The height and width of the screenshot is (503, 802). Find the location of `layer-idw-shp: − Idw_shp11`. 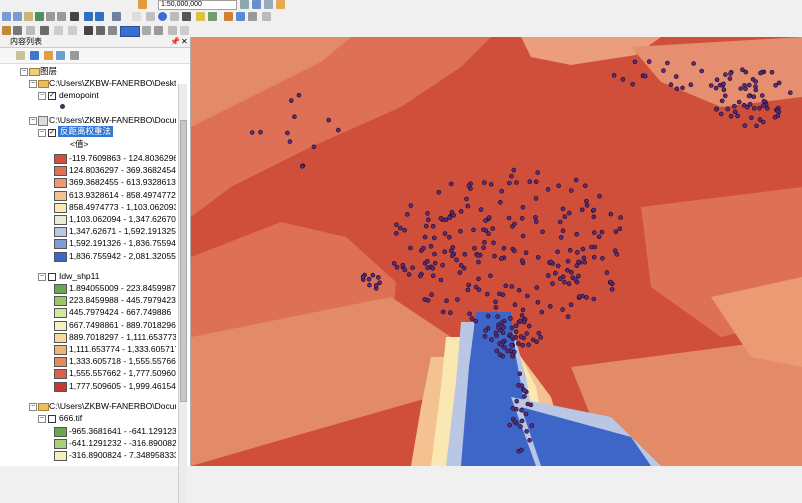

layer-idw-shp: − Idw_shp11 is located at coordinates (88, 276).